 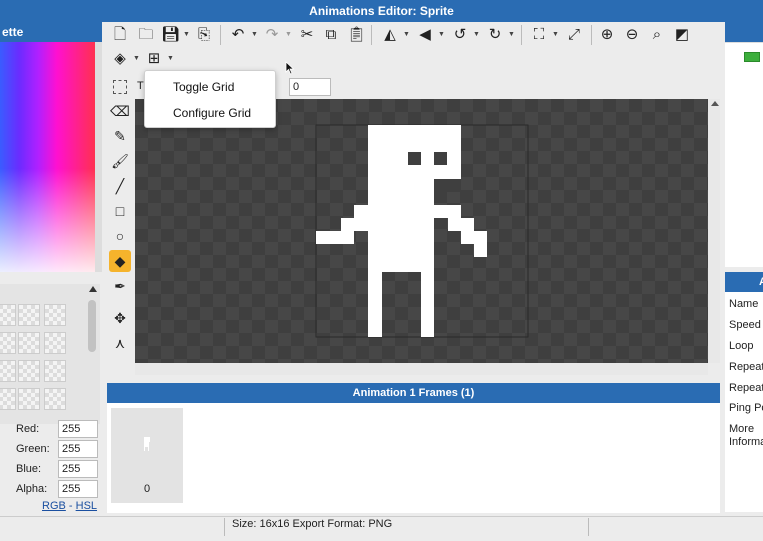 I want to click on rgb-link: RGB, so click(x=54, y=506).